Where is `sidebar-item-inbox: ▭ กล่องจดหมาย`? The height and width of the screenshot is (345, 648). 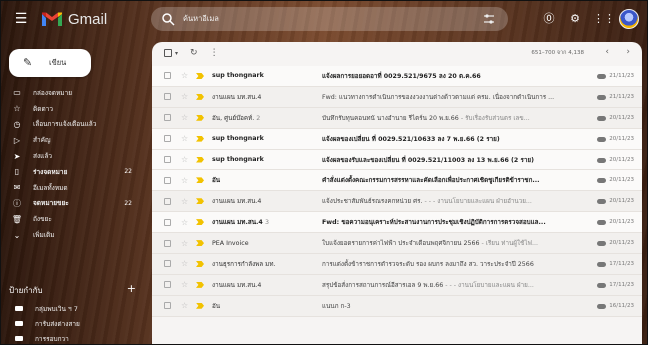 sidebar-item-inbox: ▭ กล่องจดหมาย is located at coordinates (73, 93).